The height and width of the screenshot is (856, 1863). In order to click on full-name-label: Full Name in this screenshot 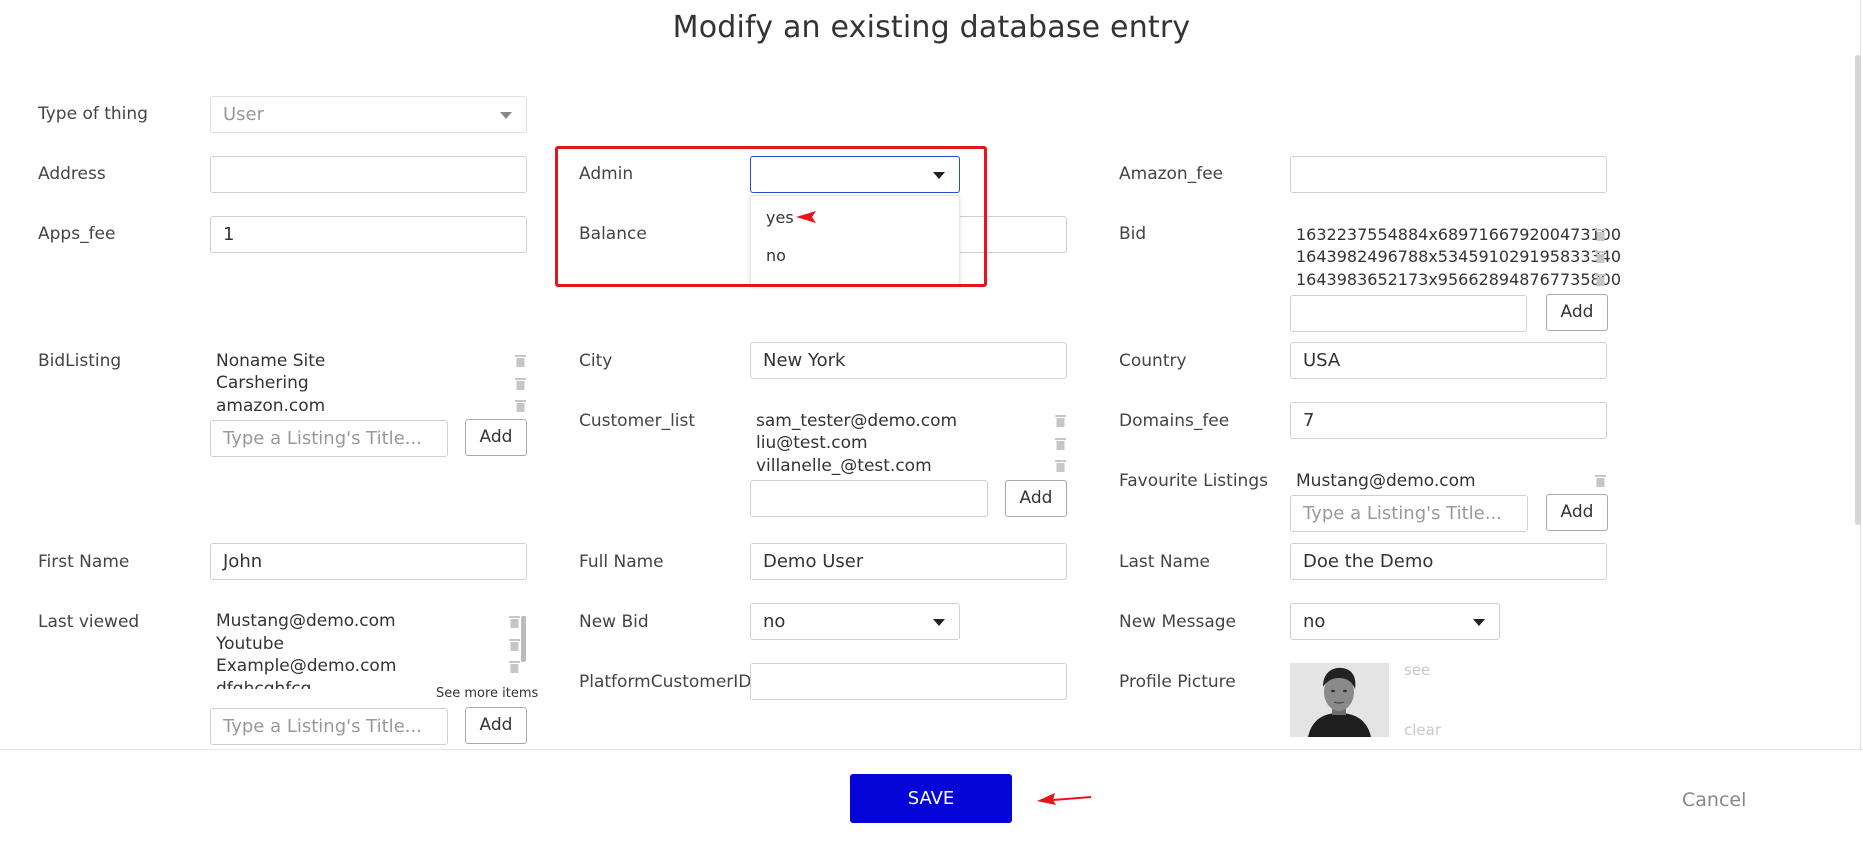, I will do `click(621, 562)`.